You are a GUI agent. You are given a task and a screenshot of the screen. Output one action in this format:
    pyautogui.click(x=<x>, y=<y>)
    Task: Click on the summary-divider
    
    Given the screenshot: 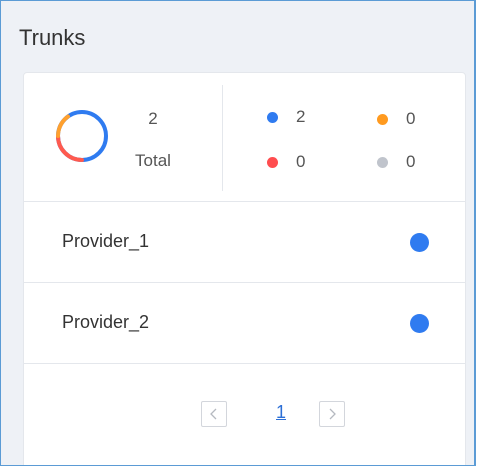 What is the action you would take?
    pyautogui.click(x=222, y=138)
    